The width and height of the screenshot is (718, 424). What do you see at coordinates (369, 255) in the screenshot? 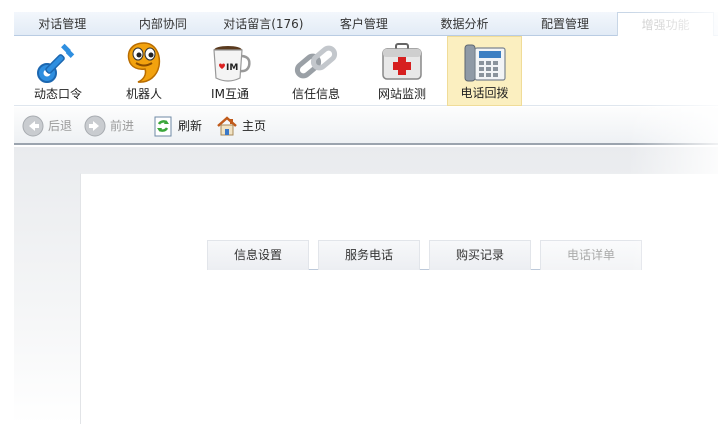
I see `tab-service-phone: 服务电话` at bounding box center [369, 255].